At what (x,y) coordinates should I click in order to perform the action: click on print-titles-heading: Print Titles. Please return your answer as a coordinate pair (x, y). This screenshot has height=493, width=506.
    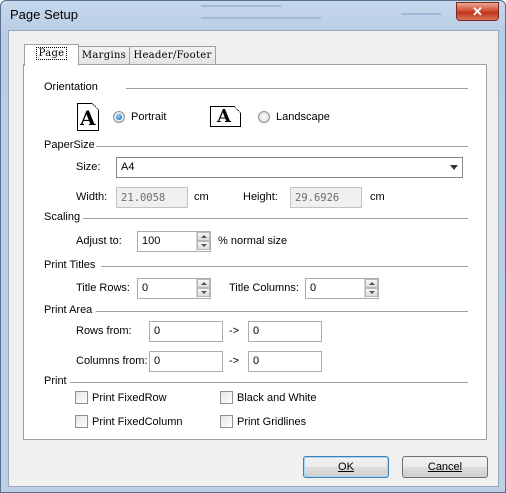
    Looking at the image, I should click on (70, 265).